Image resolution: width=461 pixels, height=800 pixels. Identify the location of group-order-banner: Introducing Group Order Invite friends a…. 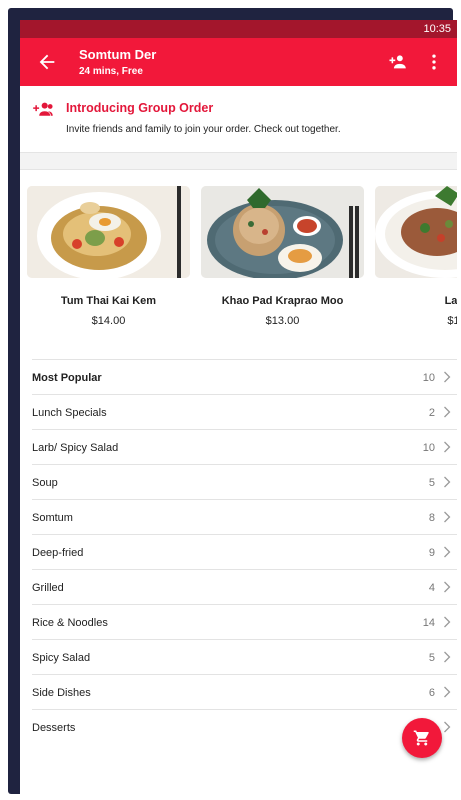
(238, 119).